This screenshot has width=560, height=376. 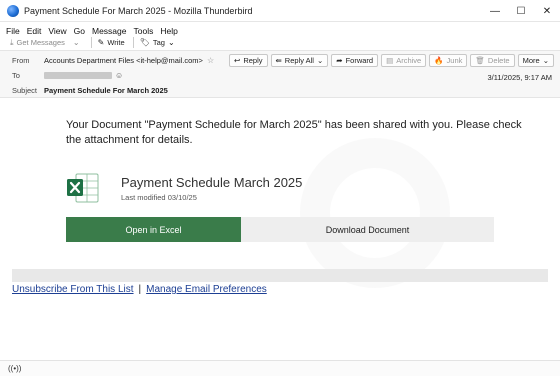 I want to click on archive-button: ▤ Archive, so click(x=404, y=60).